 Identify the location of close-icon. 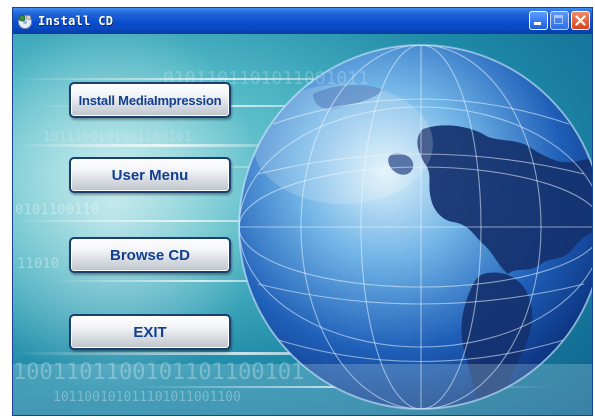
(580, 20).